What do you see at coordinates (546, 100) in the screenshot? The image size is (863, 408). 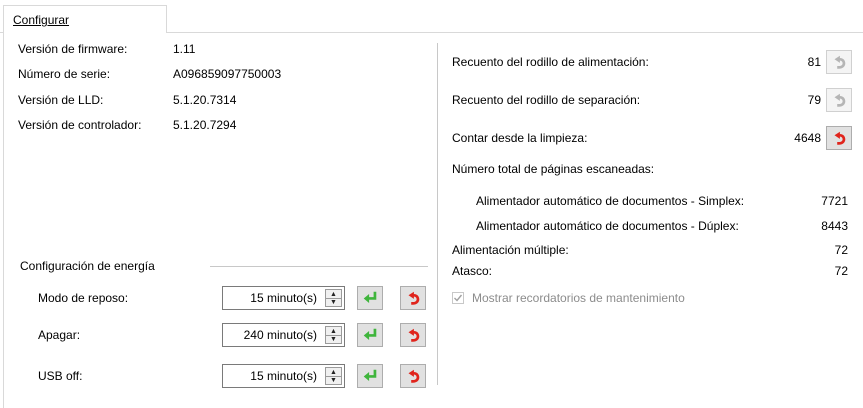 I see `separation-roller-label: Recuento del rodillo de separación:` at bounding box center [546, 100].